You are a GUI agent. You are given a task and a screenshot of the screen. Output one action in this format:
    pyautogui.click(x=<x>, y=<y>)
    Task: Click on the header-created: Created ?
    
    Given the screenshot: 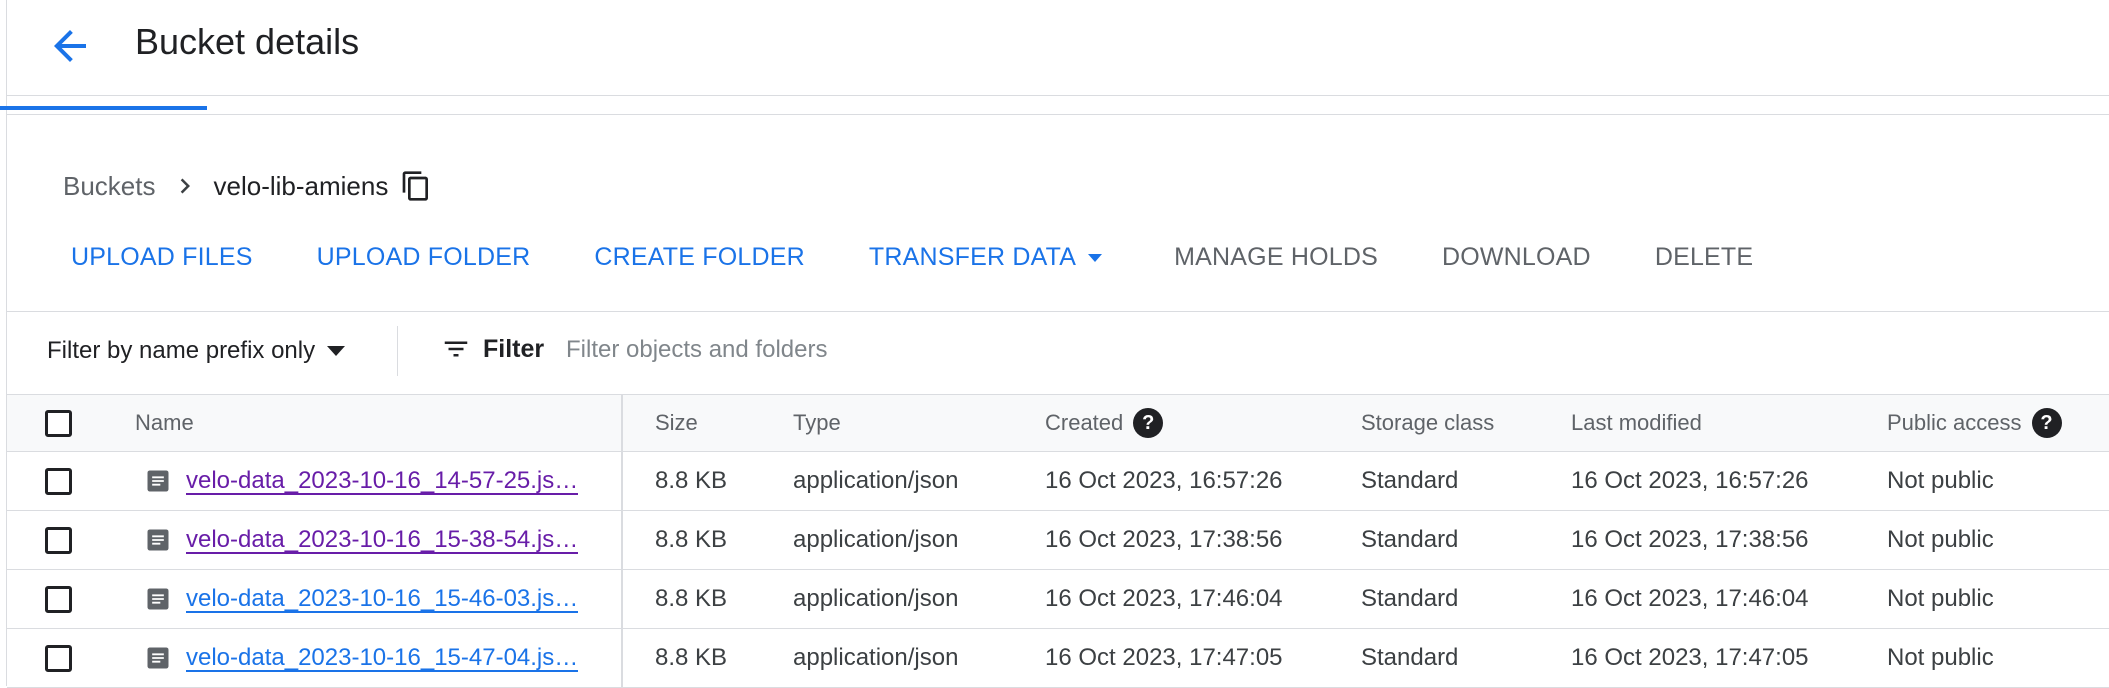 What is the action you would take?
    pyautogui.click(x=1104, y=423)
    